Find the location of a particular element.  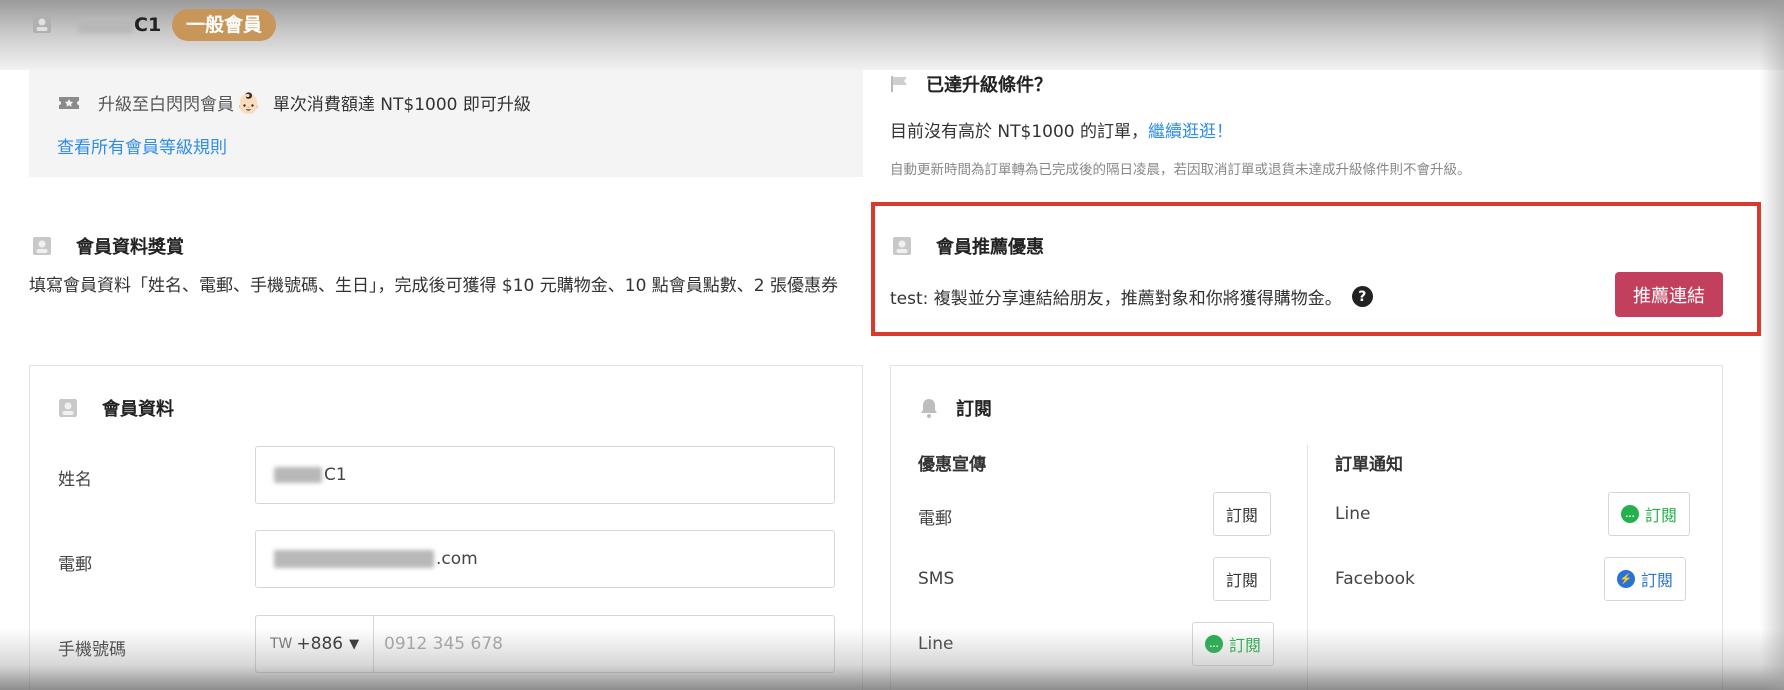

member-name: C1 is located at coordinates (119, 25).